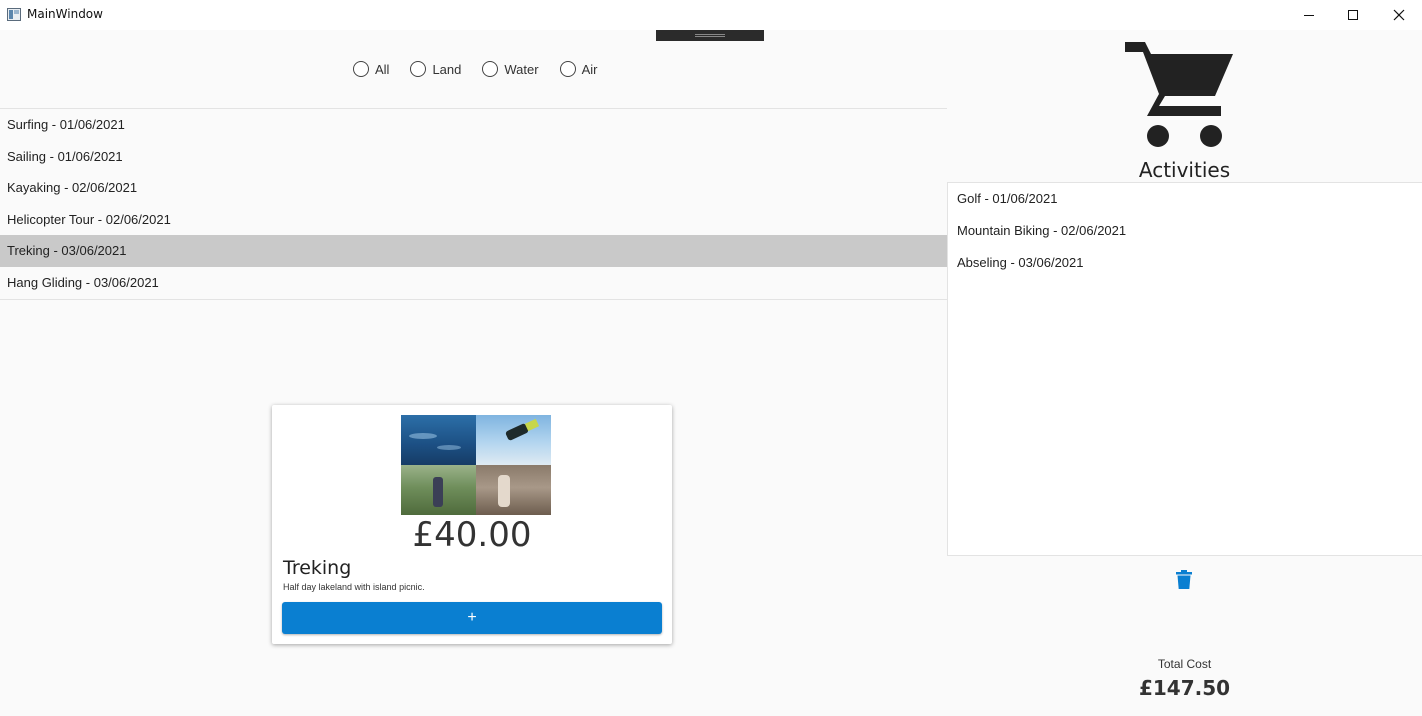 Image resolution: width=1422 pixels, height=716 pixels. What do you see at coordinates (473, 188) in the screenshot?
I see `list-item: Kayaking - 02/06/2021` at bounding box center [473, 188].